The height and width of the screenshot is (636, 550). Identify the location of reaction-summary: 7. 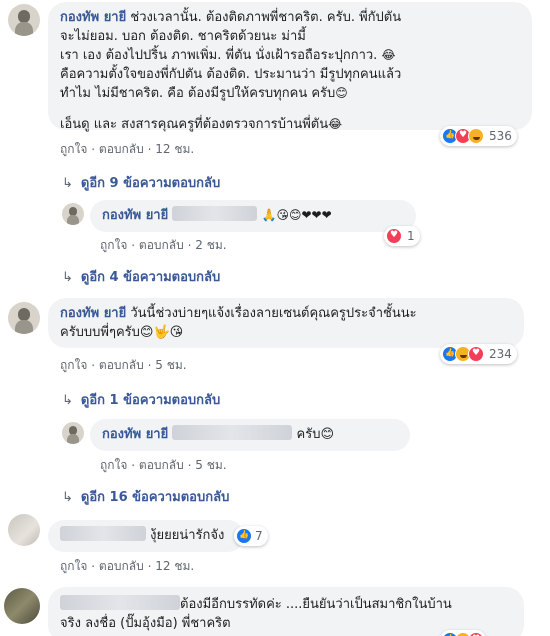
(251, 536).